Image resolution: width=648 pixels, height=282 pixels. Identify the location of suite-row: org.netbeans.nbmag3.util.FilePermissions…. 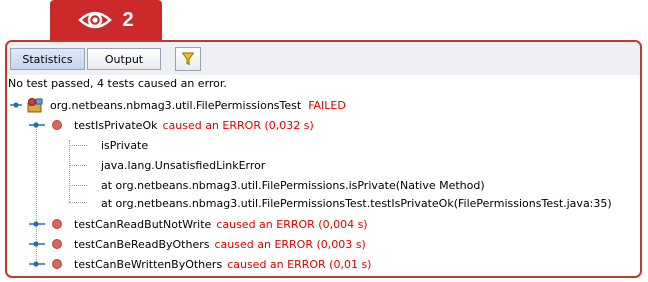
(178, 105).